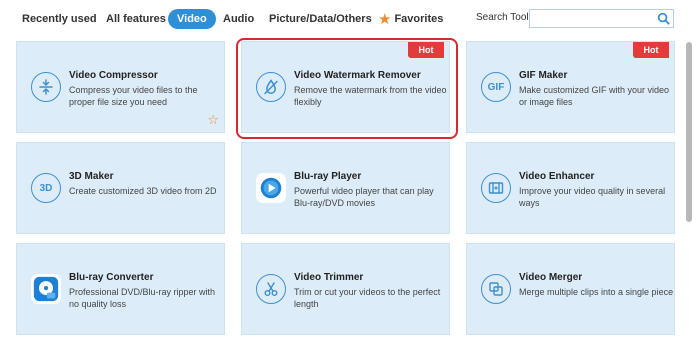 Image resolution: width=700 pixels, height=339 pixels. What do you see at coordinates (320, 19) in the screenshot?
I see `tab-picture-data-others: Picture/Data/Others` at bounding box center [320, 19].